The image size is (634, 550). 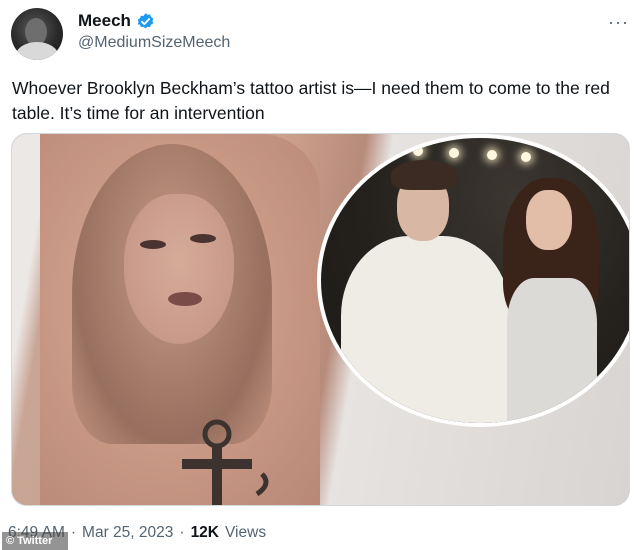 What do you see at coordinates (552, 350) in the screenshot?
I see `woman-dress` at bounding box center [552, 350].